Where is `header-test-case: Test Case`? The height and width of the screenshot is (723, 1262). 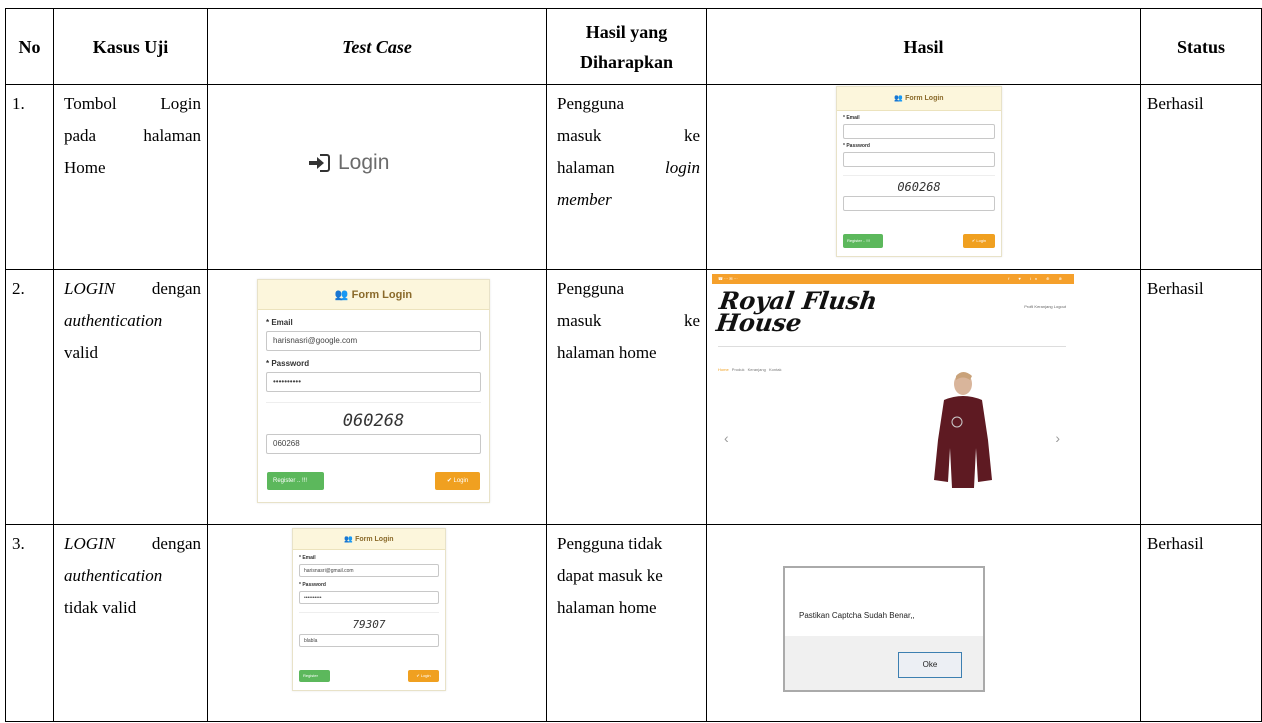 header-test-case: Test Case is located at coordinates (377, 46).